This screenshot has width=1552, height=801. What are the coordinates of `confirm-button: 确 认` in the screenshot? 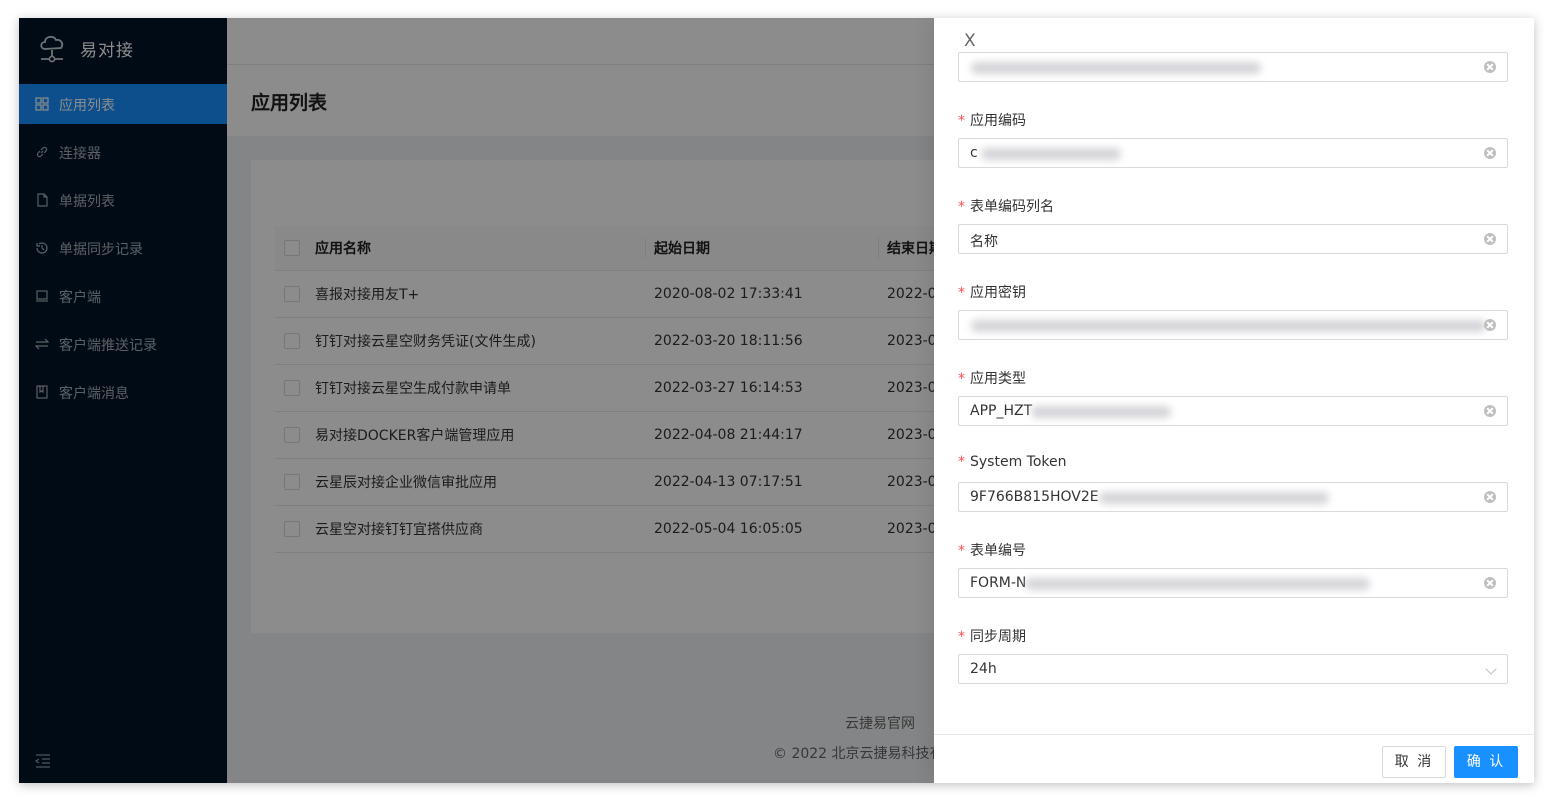 It's located at (1486, 762).